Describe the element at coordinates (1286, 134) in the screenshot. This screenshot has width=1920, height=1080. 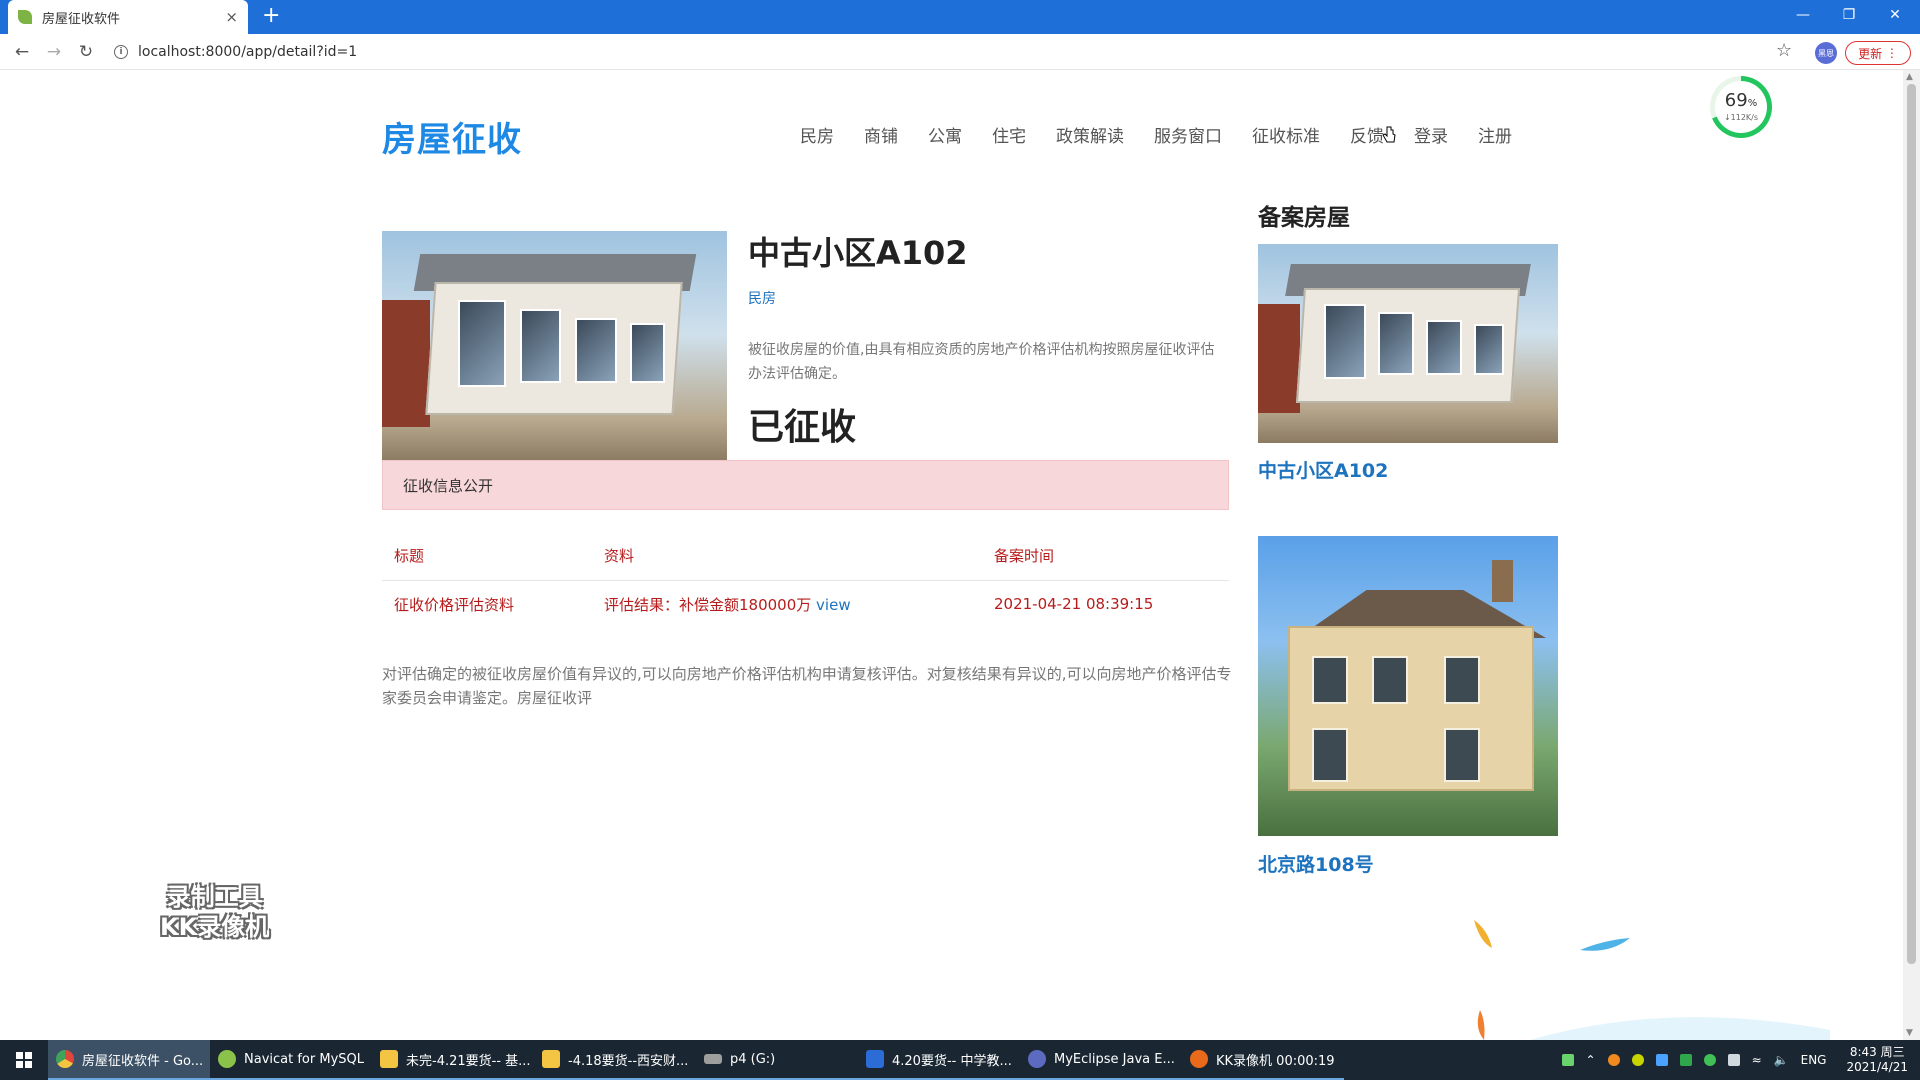
I see `nav-item-standard: 征收标准` at that location.